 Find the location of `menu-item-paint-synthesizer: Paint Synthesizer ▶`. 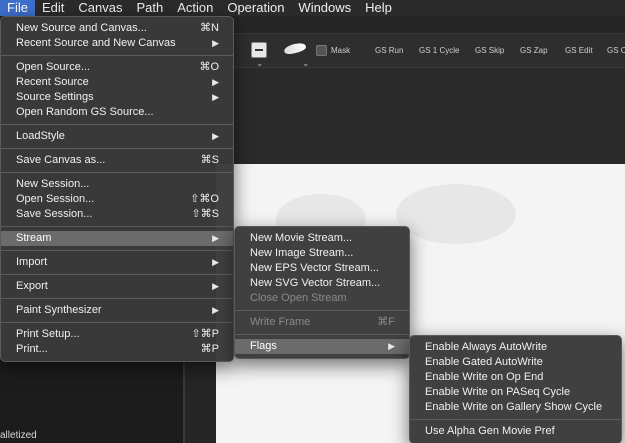

menu-item-paint-synthesizer: Paint Synthesizer ▶ is located at coordinates (117, 310).